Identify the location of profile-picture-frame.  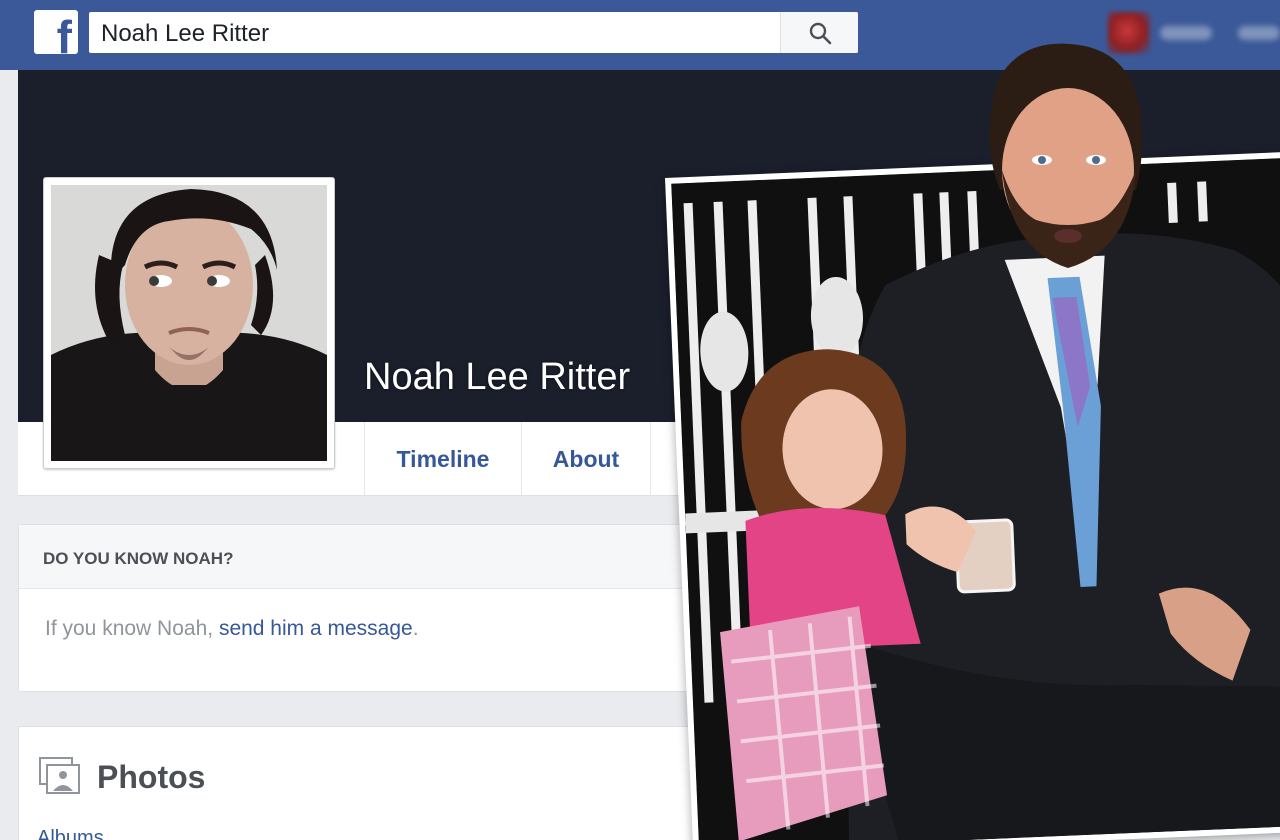
(189, 323).